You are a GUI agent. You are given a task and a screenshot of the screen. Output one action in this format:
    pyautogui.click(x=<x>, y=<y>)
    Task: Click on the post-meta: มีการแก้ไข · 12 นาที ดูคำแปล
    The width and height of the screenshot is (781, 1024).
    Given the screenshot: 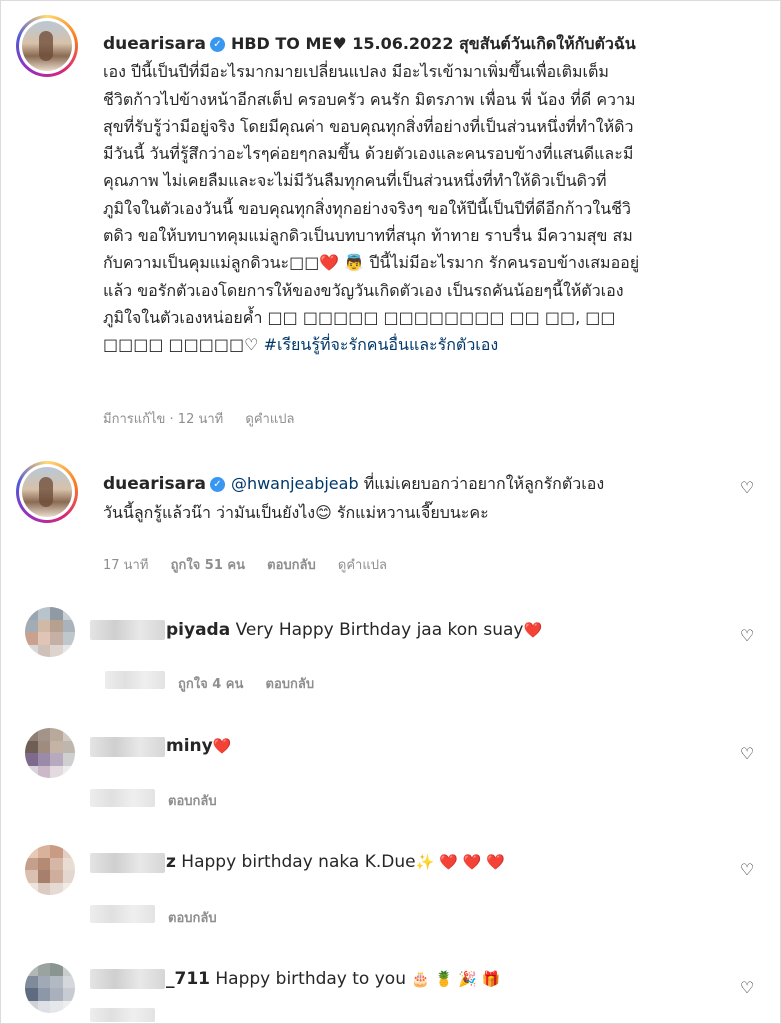 What is the action you would take?
    pyautogui.click(x=207, y=418)
    